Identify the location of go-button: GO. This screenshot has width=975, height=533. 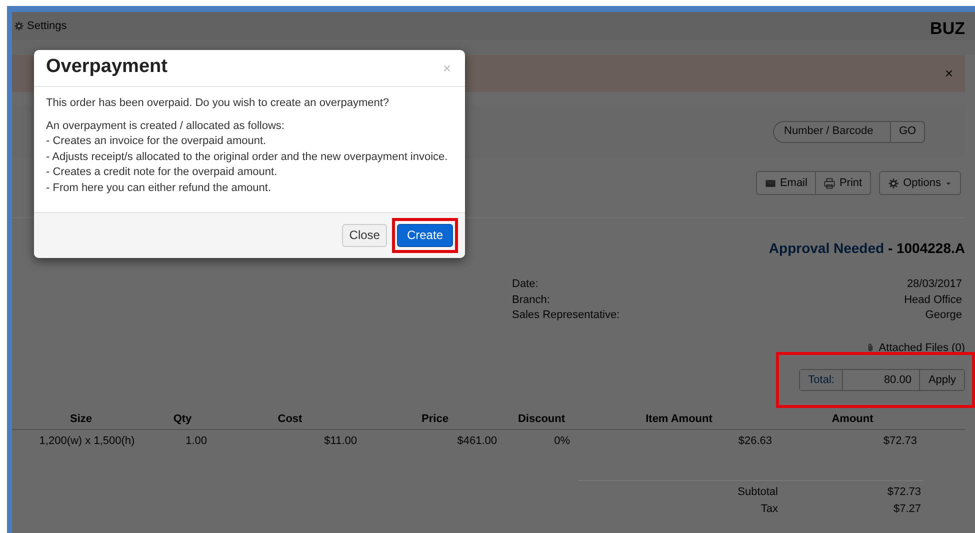
(908, 131).